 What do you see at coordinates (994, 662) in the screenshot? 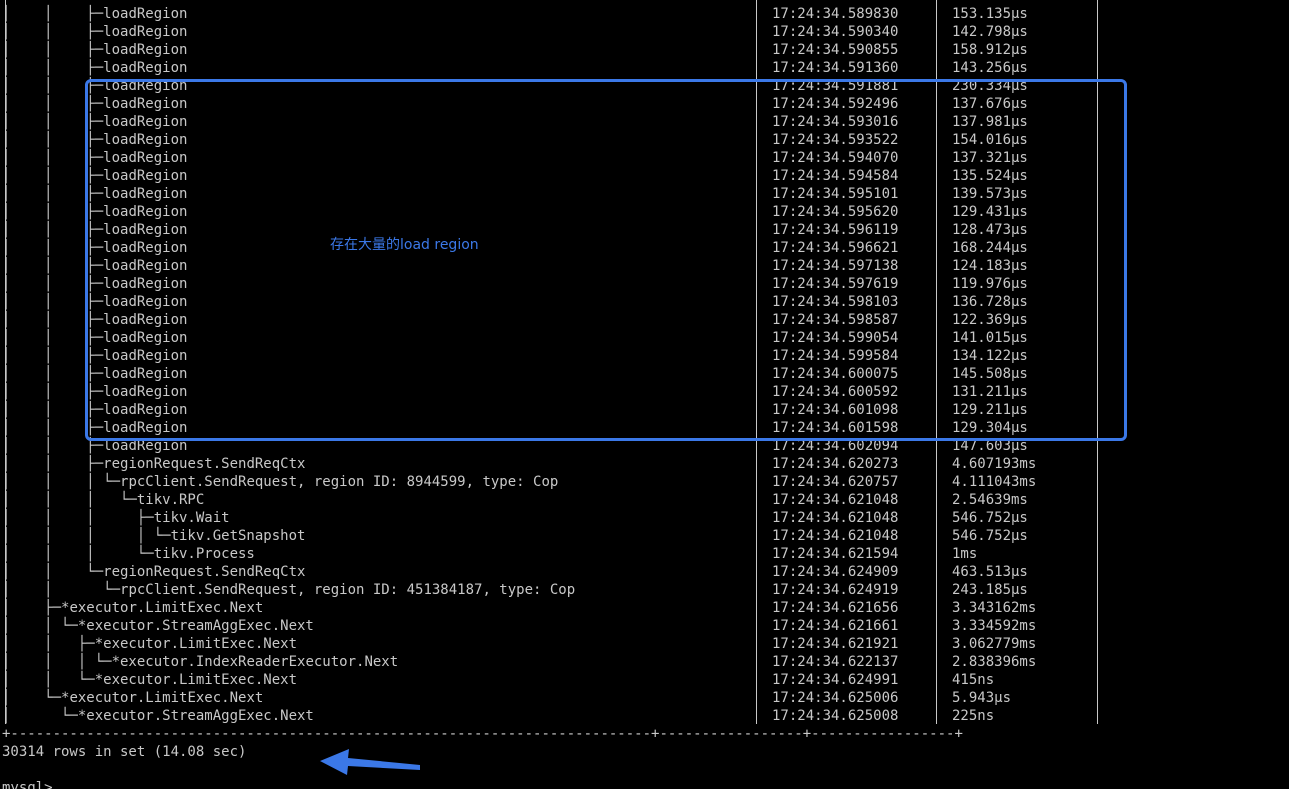
I see `duration-cell: 2.838396ms` at bounding box center [994, 662].